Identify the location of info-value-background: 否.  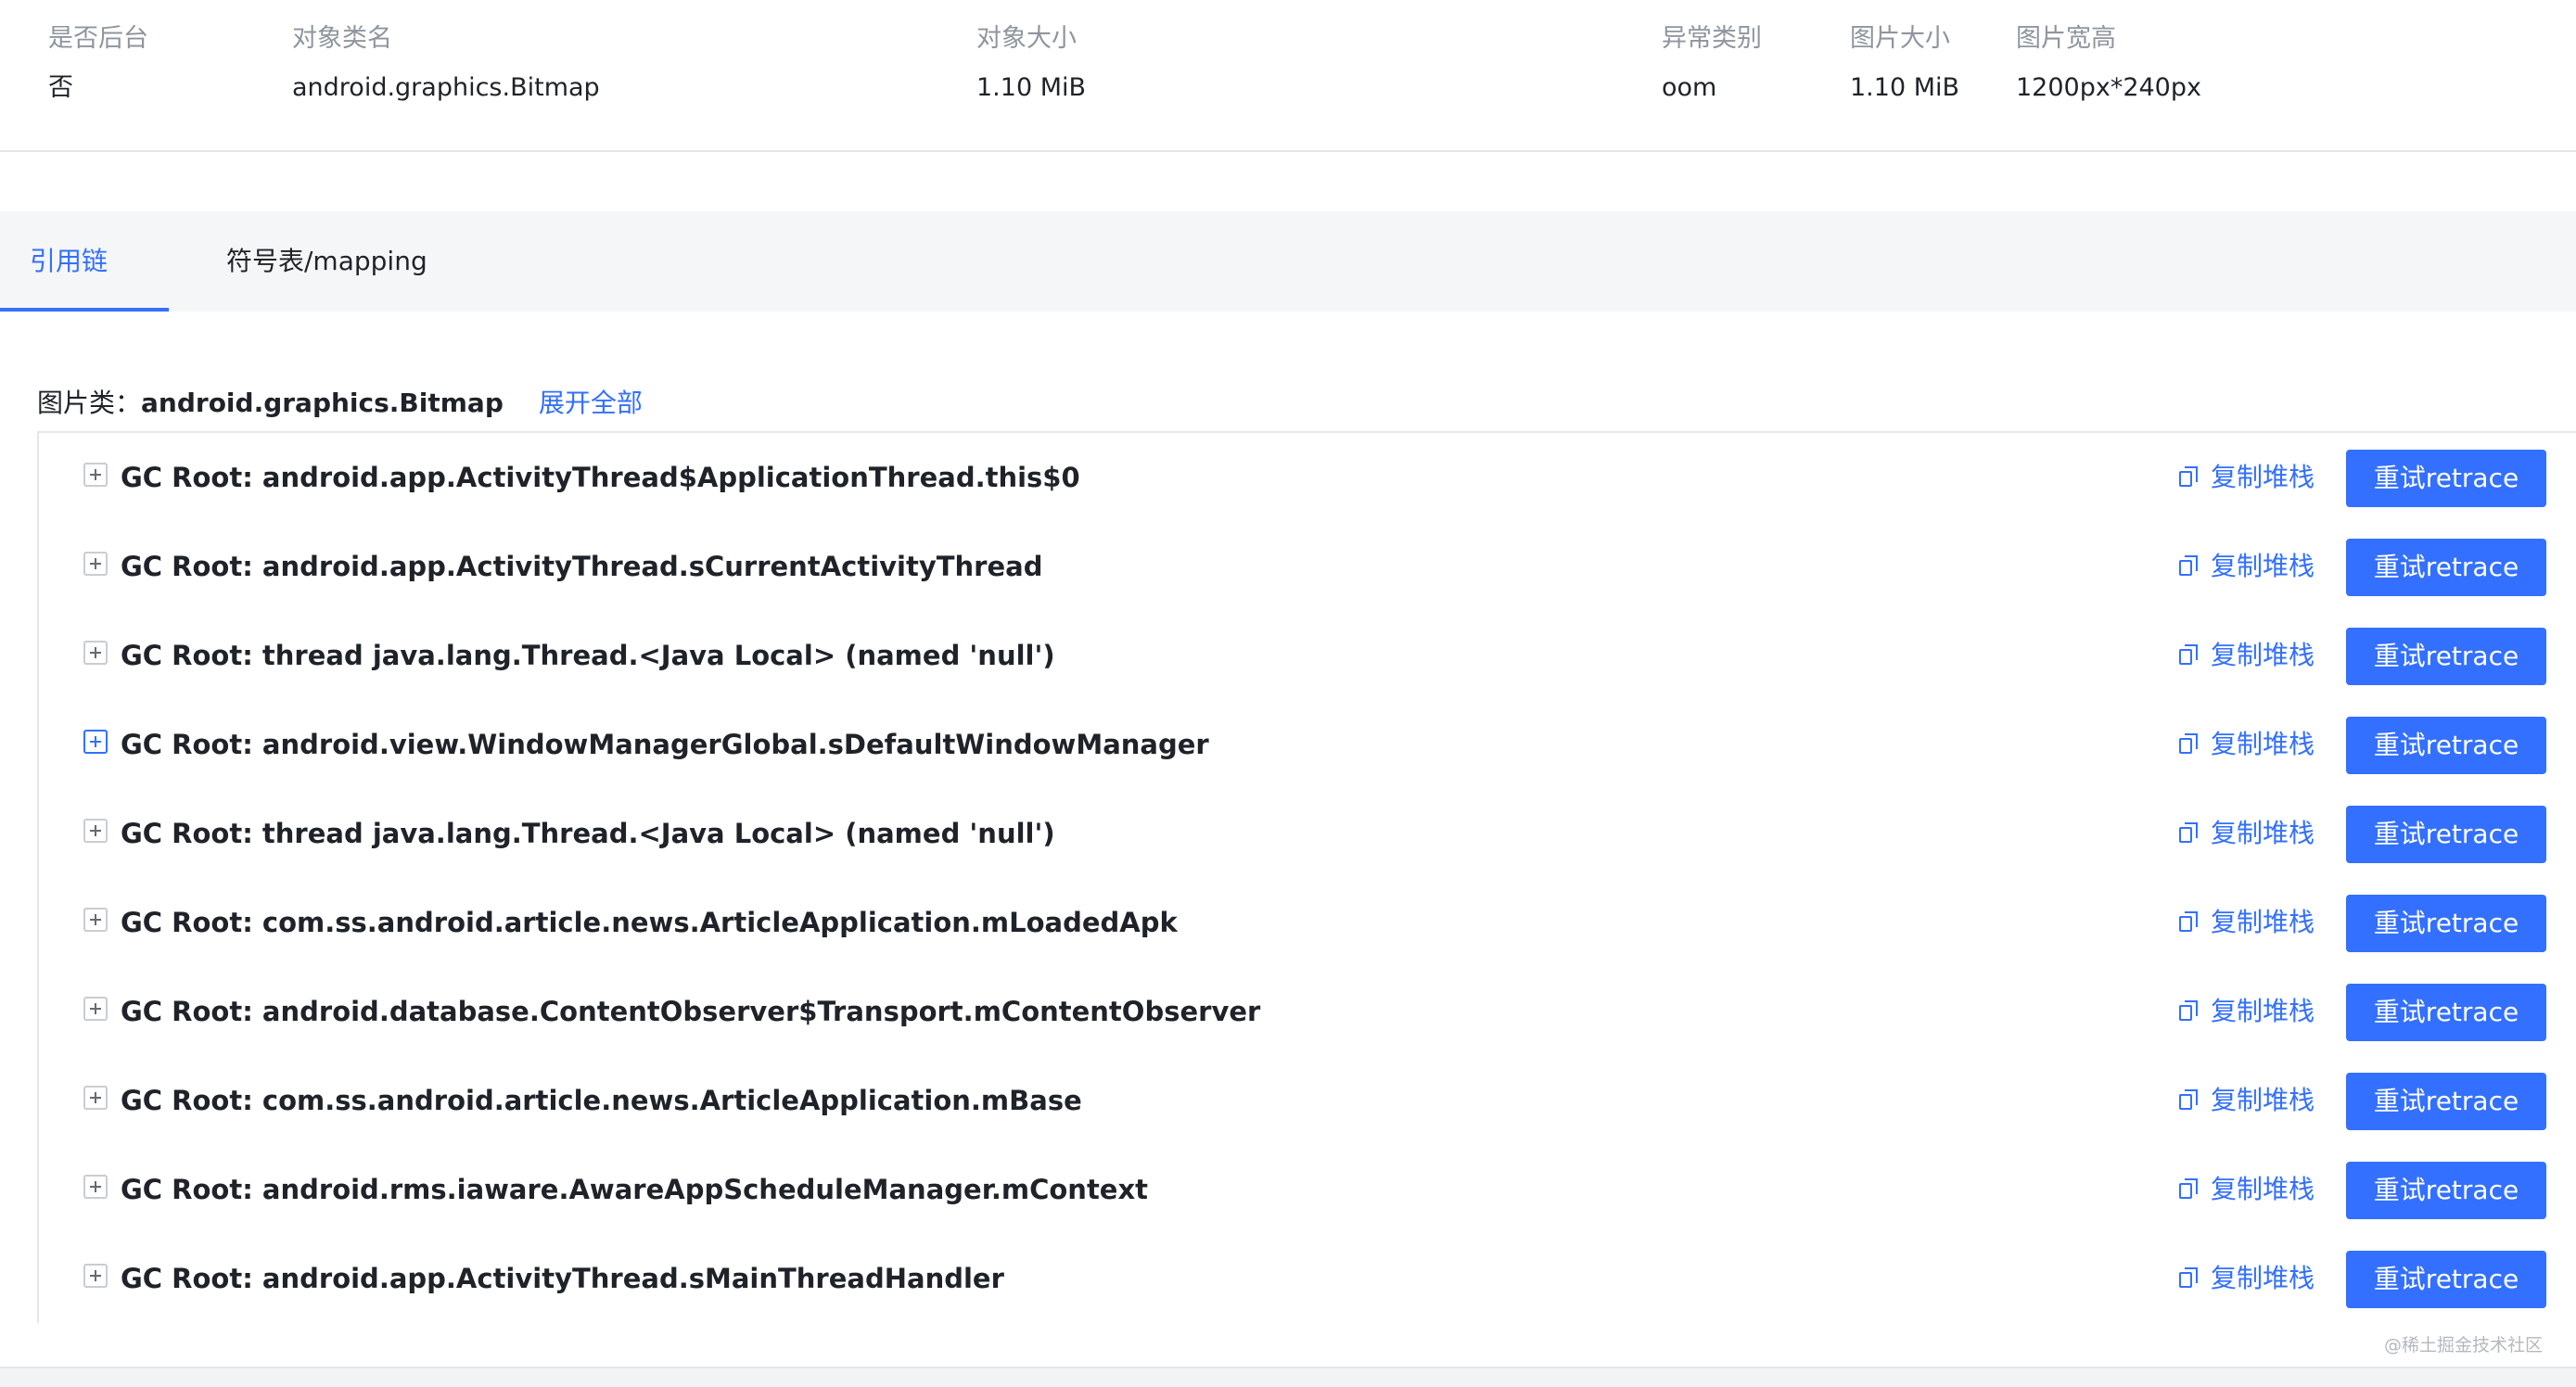
(61, 87).